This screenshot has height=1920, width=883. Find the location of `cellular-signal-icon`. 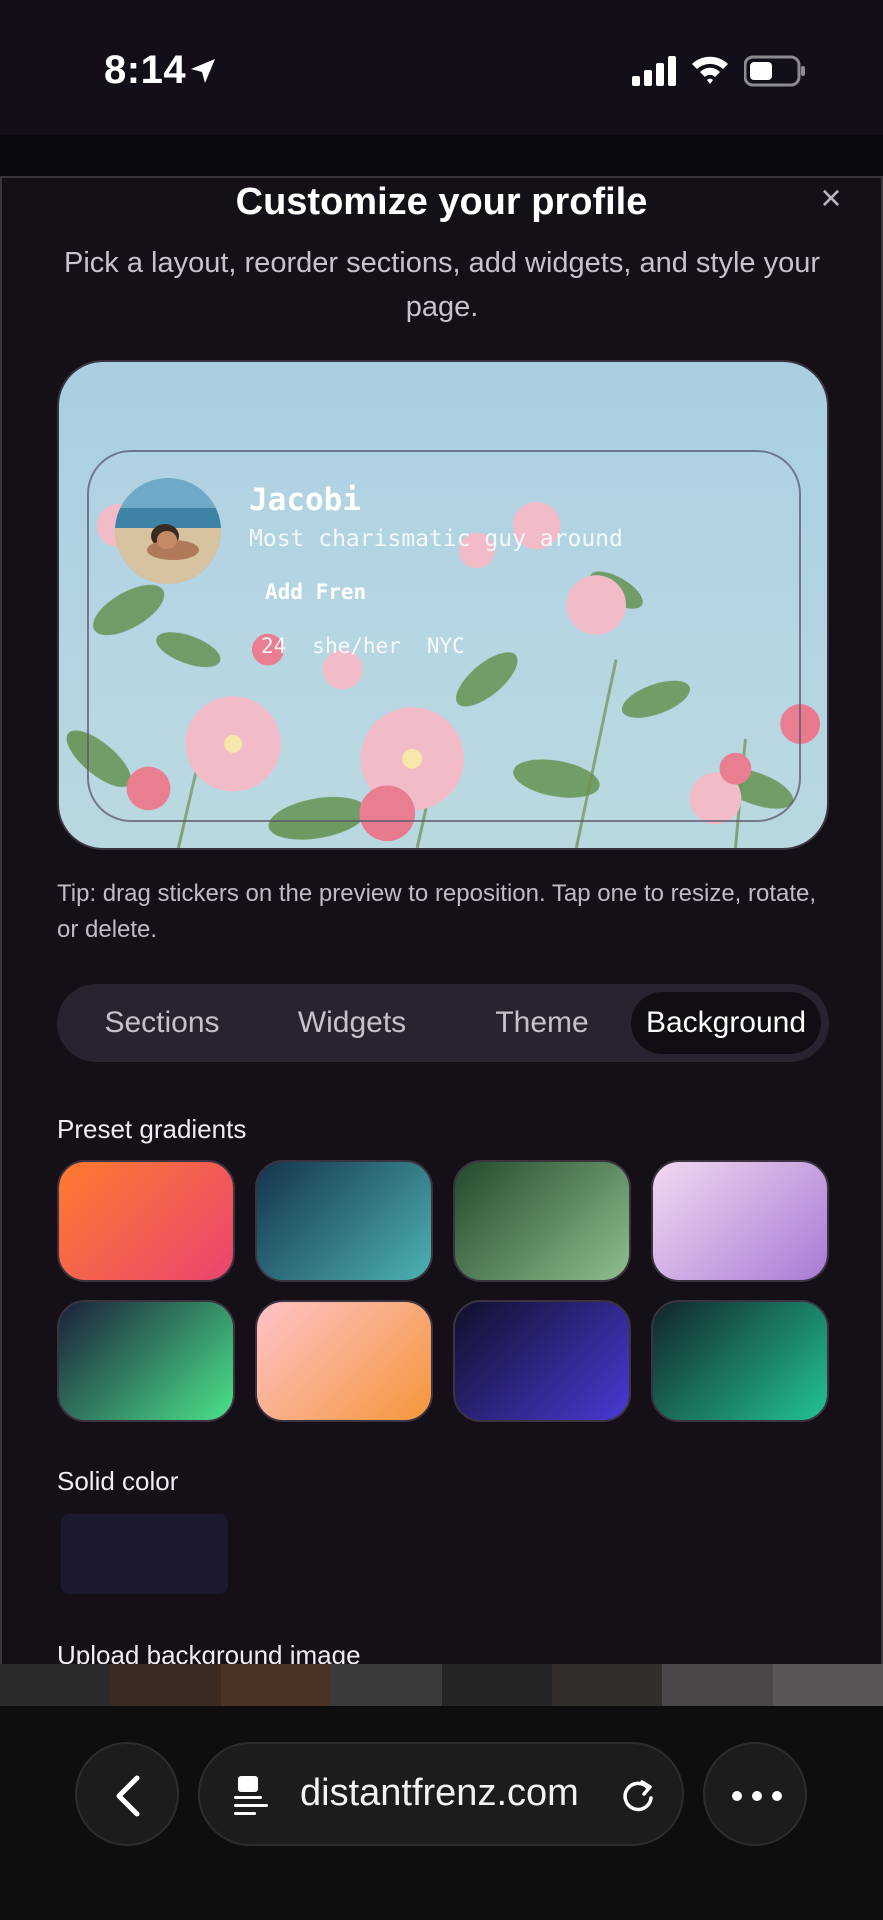

cellular-signal-icon is located at coordinates (654, 71).